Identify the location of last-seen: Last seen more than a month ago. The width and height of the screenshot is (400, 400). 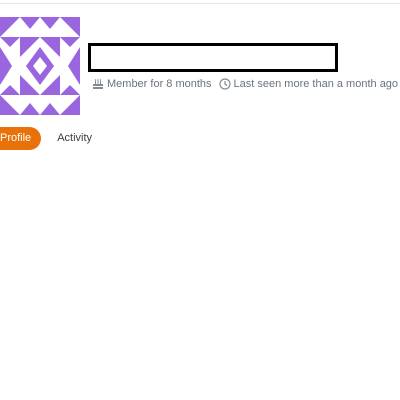
(308, 84).